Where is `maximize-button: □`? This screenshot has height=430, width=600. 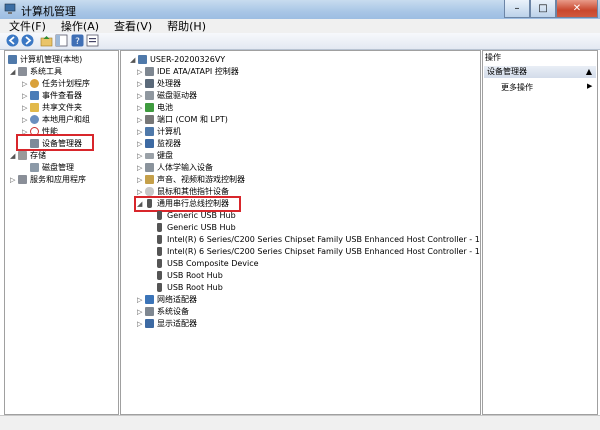 maximize-button: □ is located at coordinates (543, 9).